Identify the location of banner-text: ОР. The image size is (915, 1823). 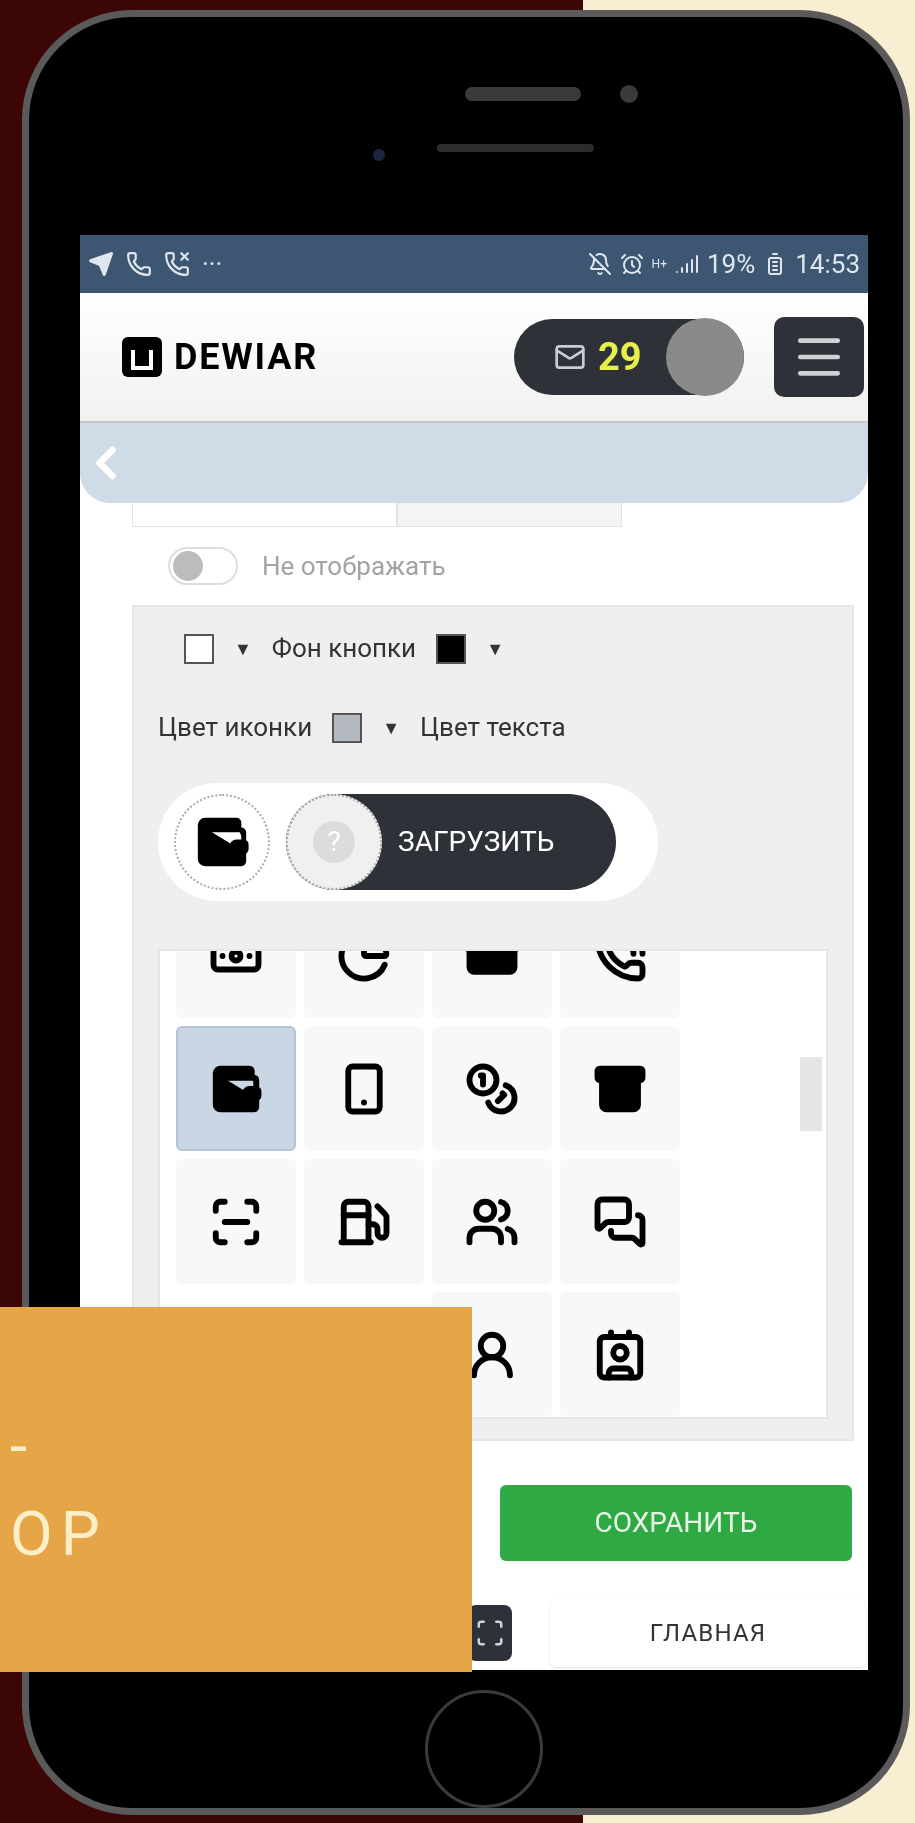
(59, 1533).